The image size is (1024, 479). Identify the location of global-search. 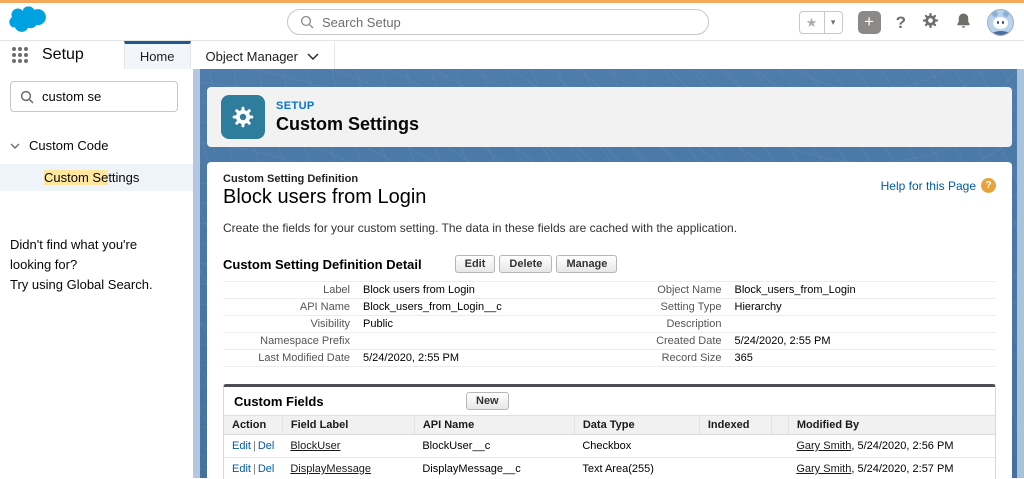
(498, 22).